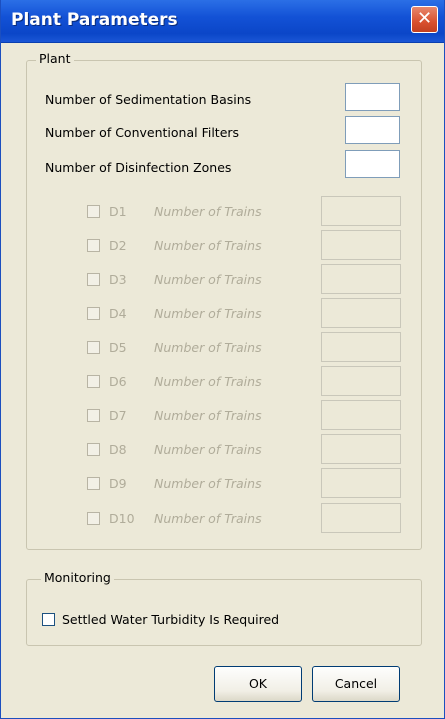 The height and width of the screenshot is (719, 445). I want to click on zone-d2-checkbox, so click(93, 245).